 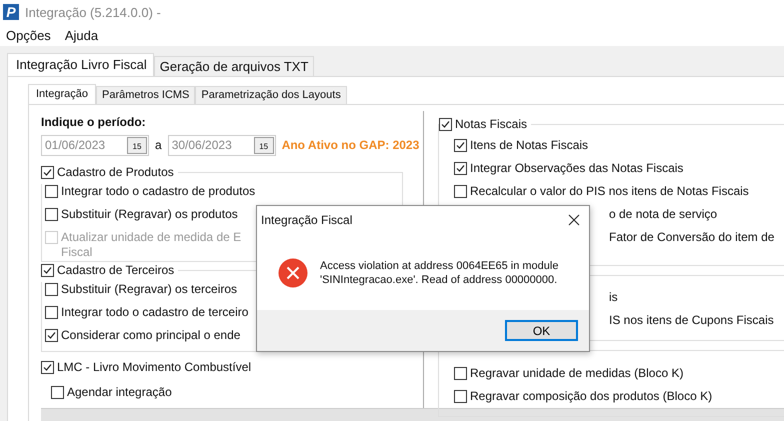 What do you see at coordinates (115, 270) in the screenshot?
I see `checkbox-label: Cadastro de Terceiros` at bounding box center [115, 270].